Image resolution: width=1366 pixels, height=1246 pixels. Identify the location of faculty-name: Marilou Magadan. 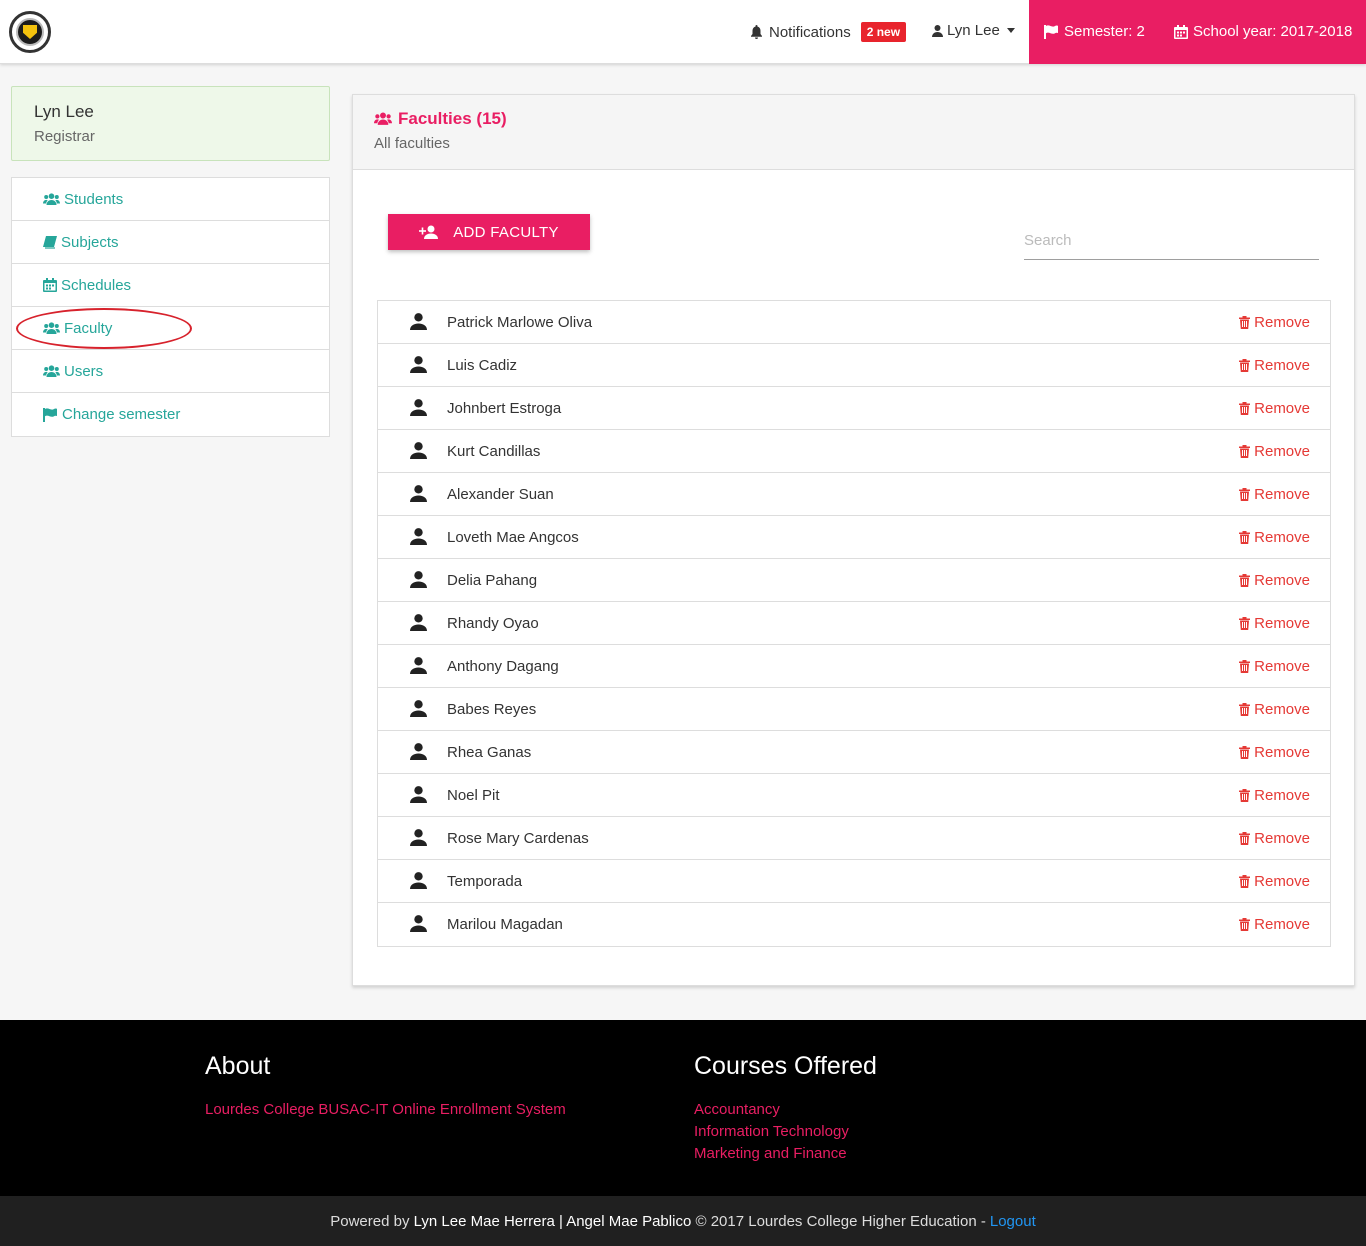
(505, 924).